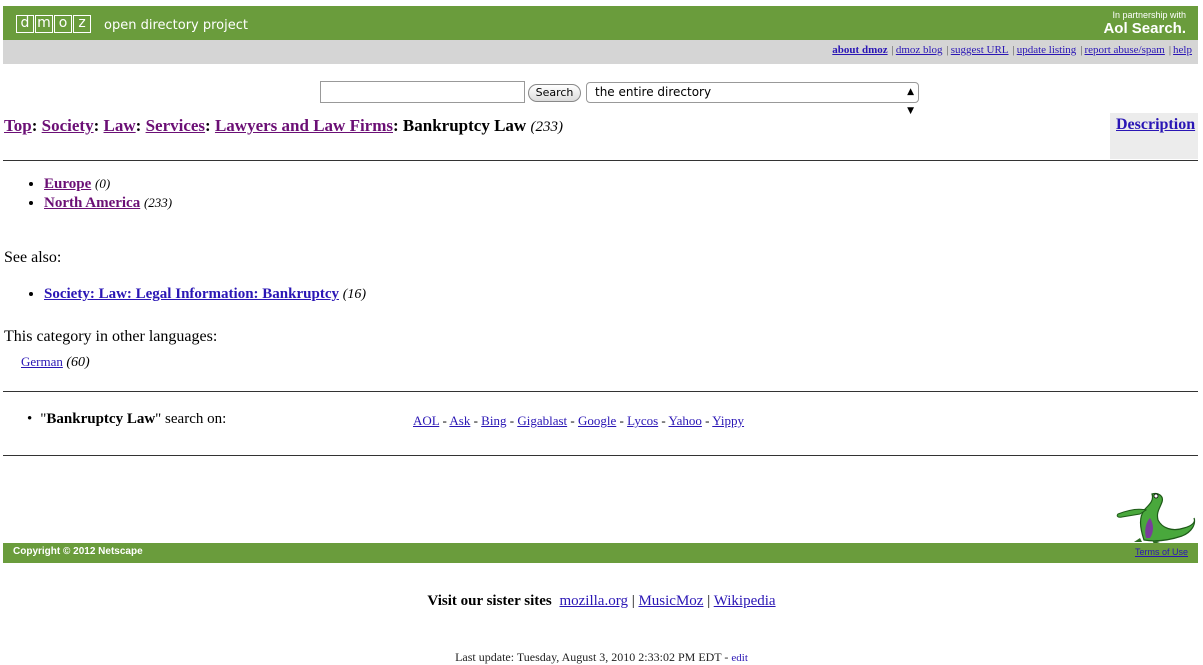  Describe the element at coordinates (111, 336) in the screenshot. I see `other-languages-heading: This category in other languages:` at that location.